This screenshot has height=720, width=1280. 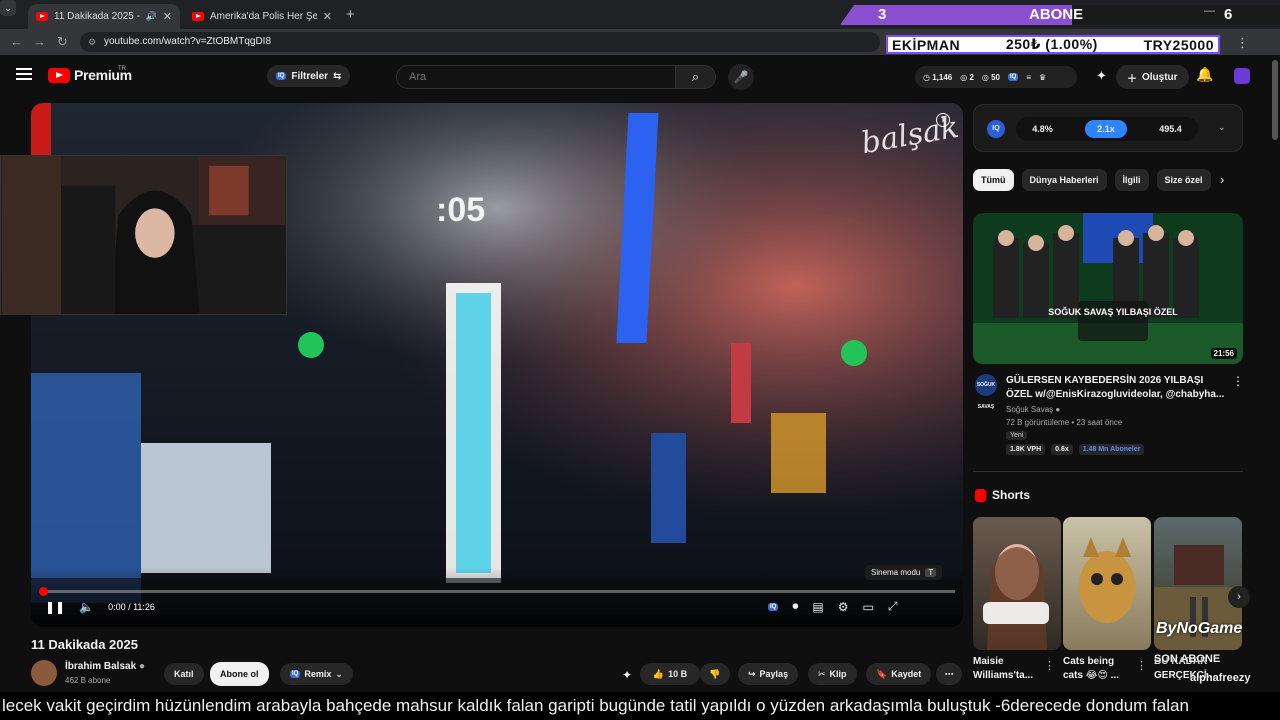 What do you see at coordinates (774, 674) in the screenshot?
I see `share-label: Paylaş` at bounding box center [774, 674].